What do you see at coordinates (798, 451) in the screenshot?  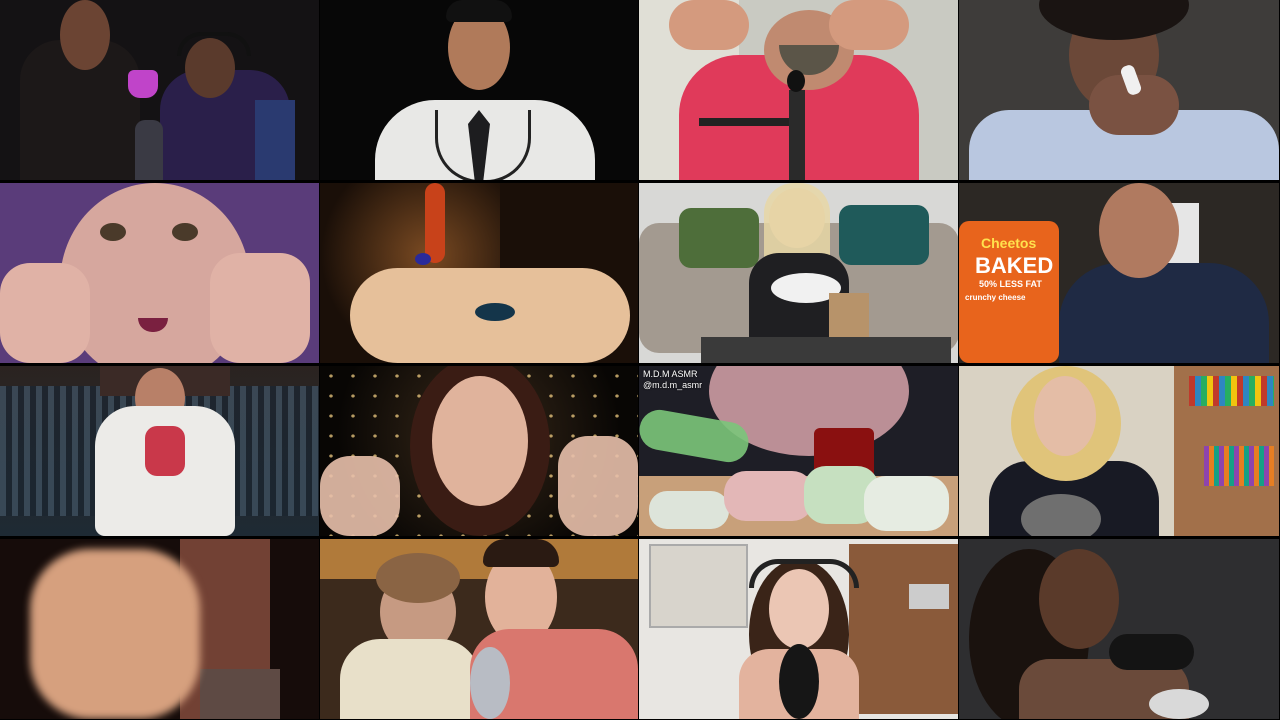 I see `tile-spring-rolls: M.D.M ASMR @m.d.m_asmr` at bounding box center [798, 451].